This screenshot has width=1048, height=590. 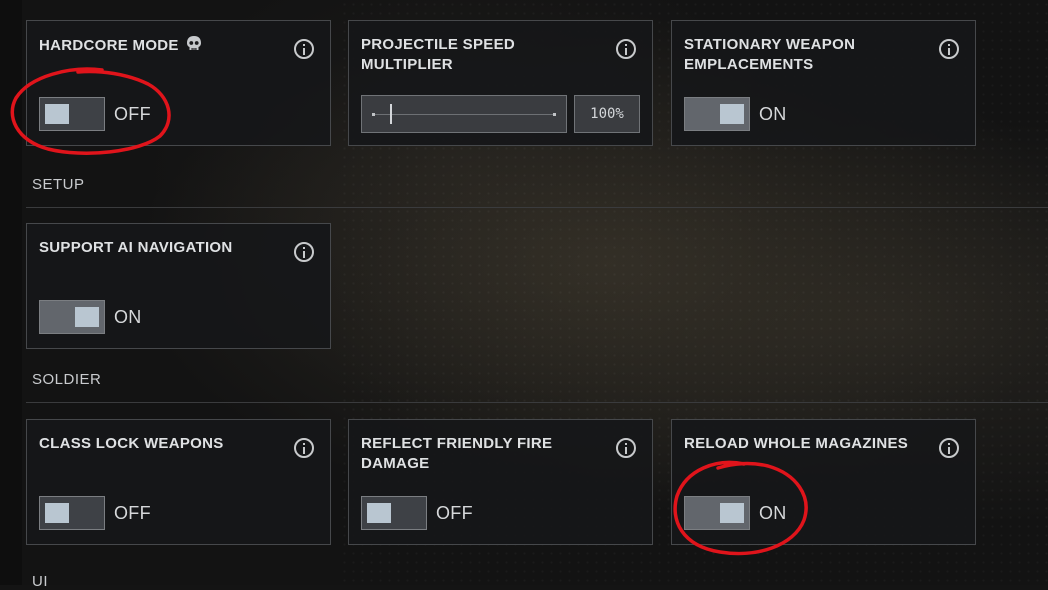 What do you see at coordinates (607, 114) in the screenshot?
I see `slider-value-display: 100%` at bounding box center [607, 114].